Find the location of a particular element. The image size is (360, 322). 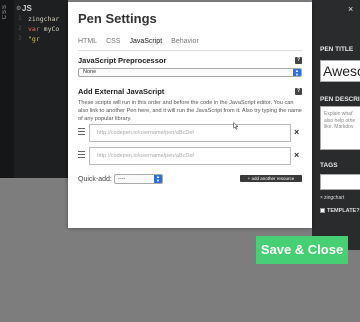

template-checkbox: TEMPLATE? is located at coordinates (340, 211).